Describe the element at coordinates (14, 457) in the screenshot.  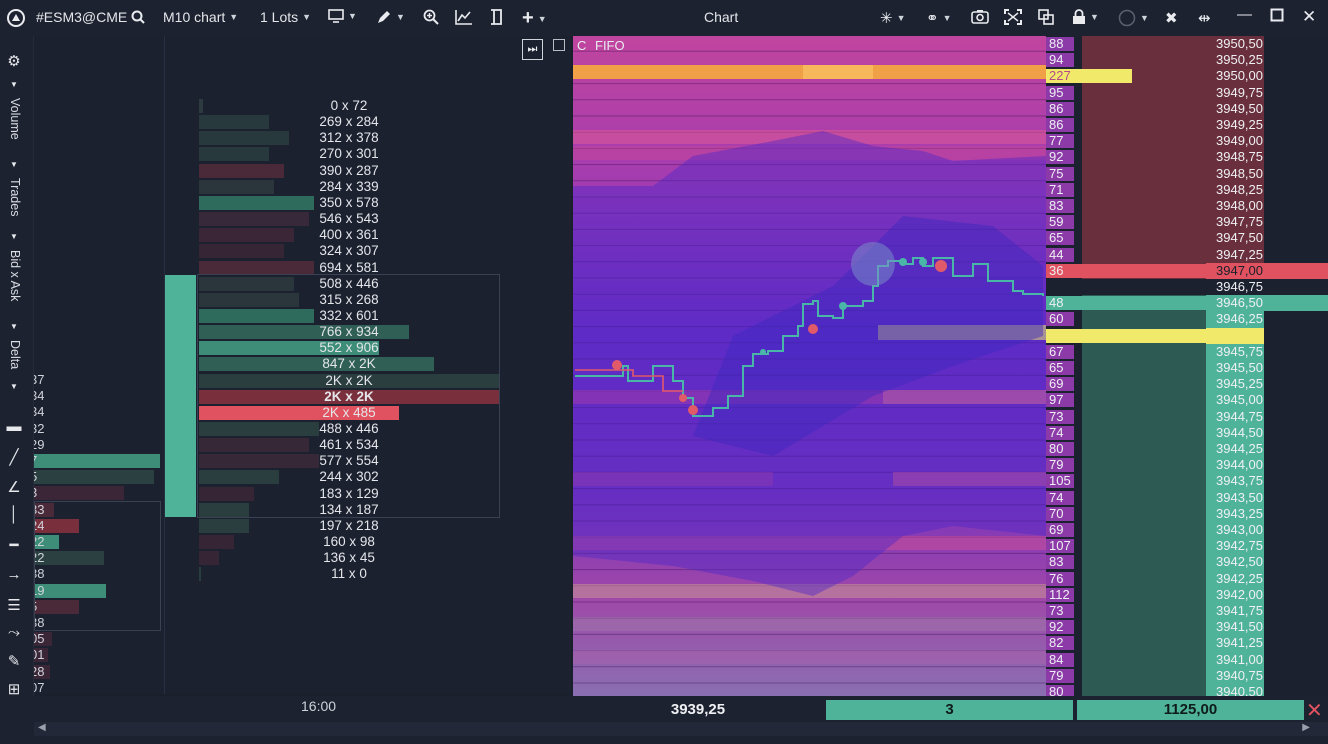
I see `trend-line-icon: ╱` at that location.